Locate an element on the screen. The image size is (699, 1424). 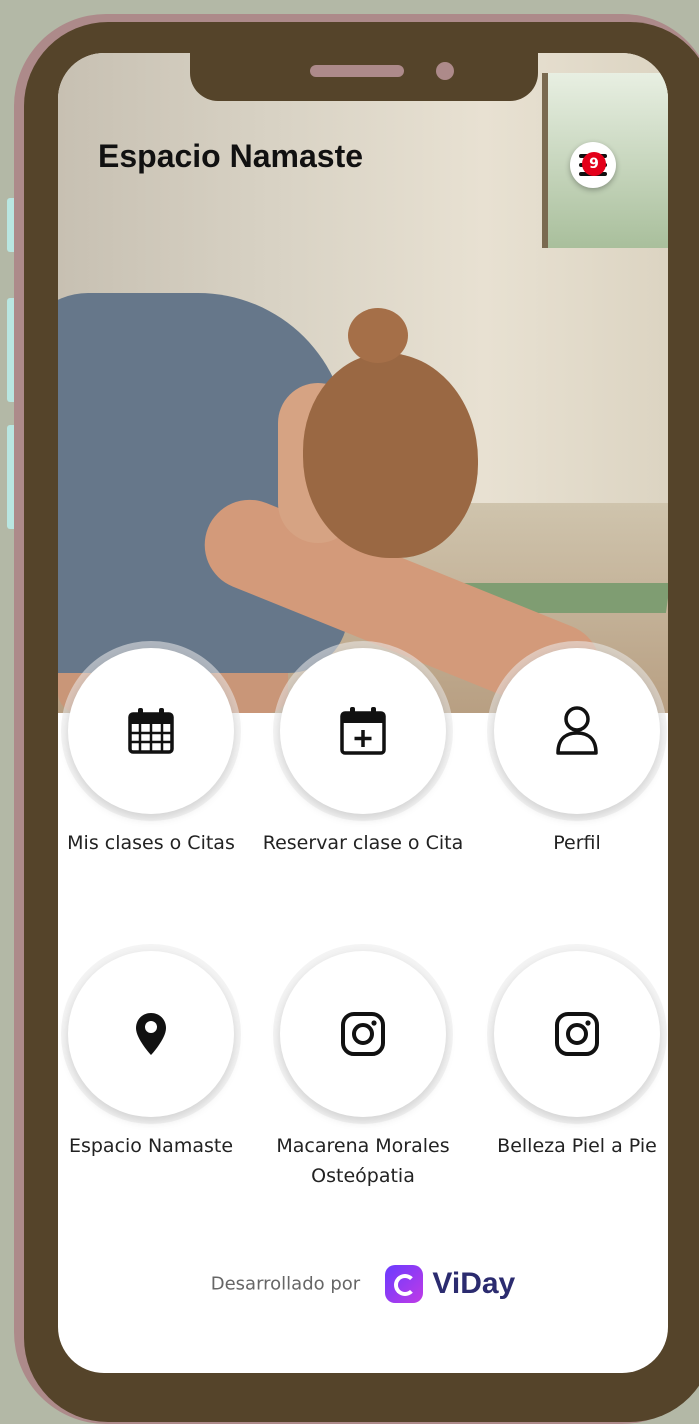
viday-logo-icon is located at coordinates (404, 1284).